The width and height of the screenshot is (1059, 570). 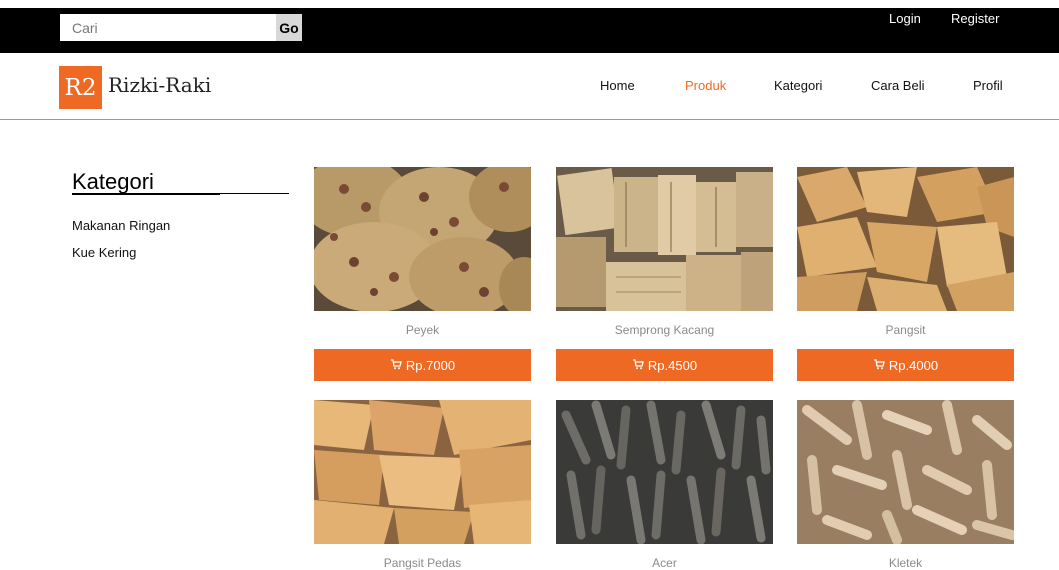 What do you see at coordinates (160, 84) in the screenshot?
I see `logo-text: Rizki-Raki` at bounding box center [160, 84].